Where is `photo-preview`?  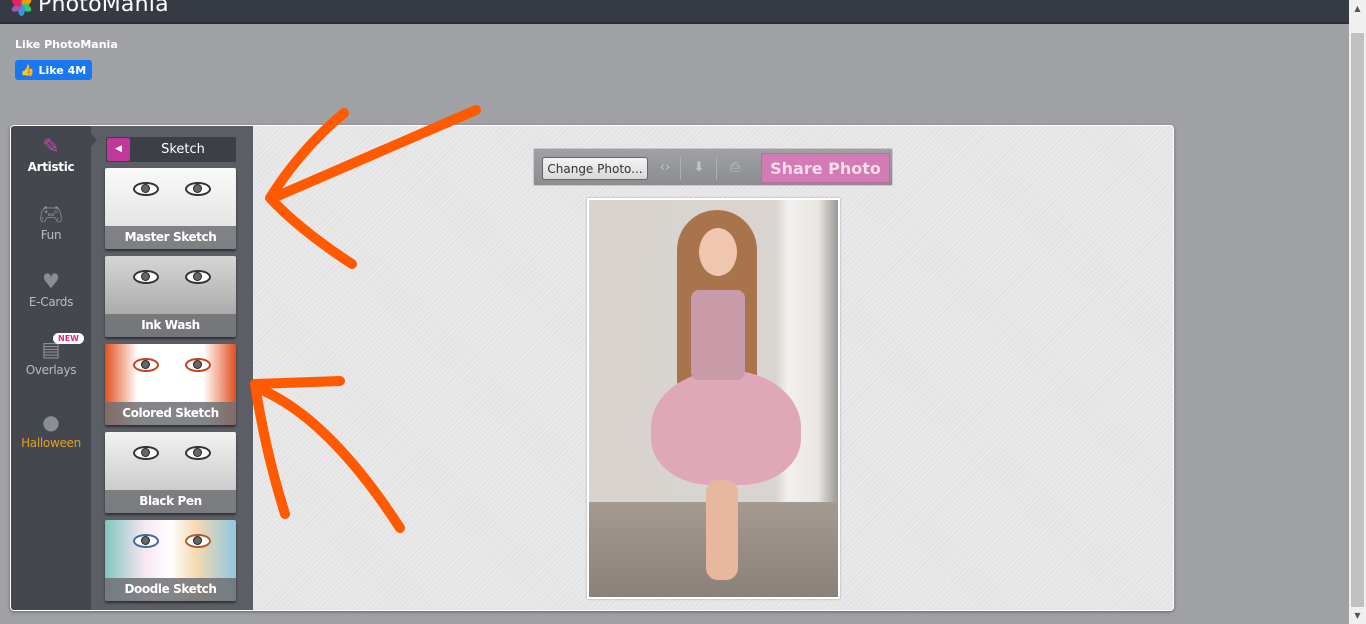 photo-preview is located at coordinates (713, 398).